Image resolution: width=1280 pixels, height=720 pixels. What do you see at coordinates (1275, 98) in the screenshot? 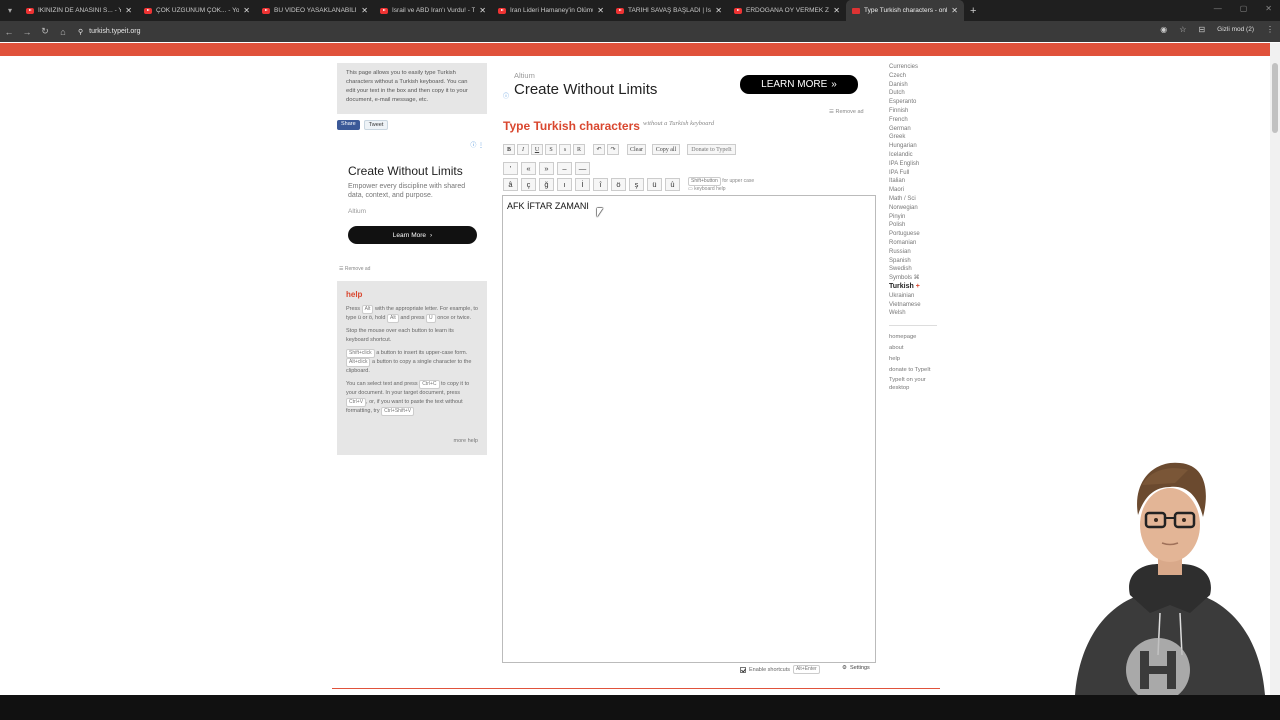
I see `scrollbar-thumb` at bounding box center [1275, 98].